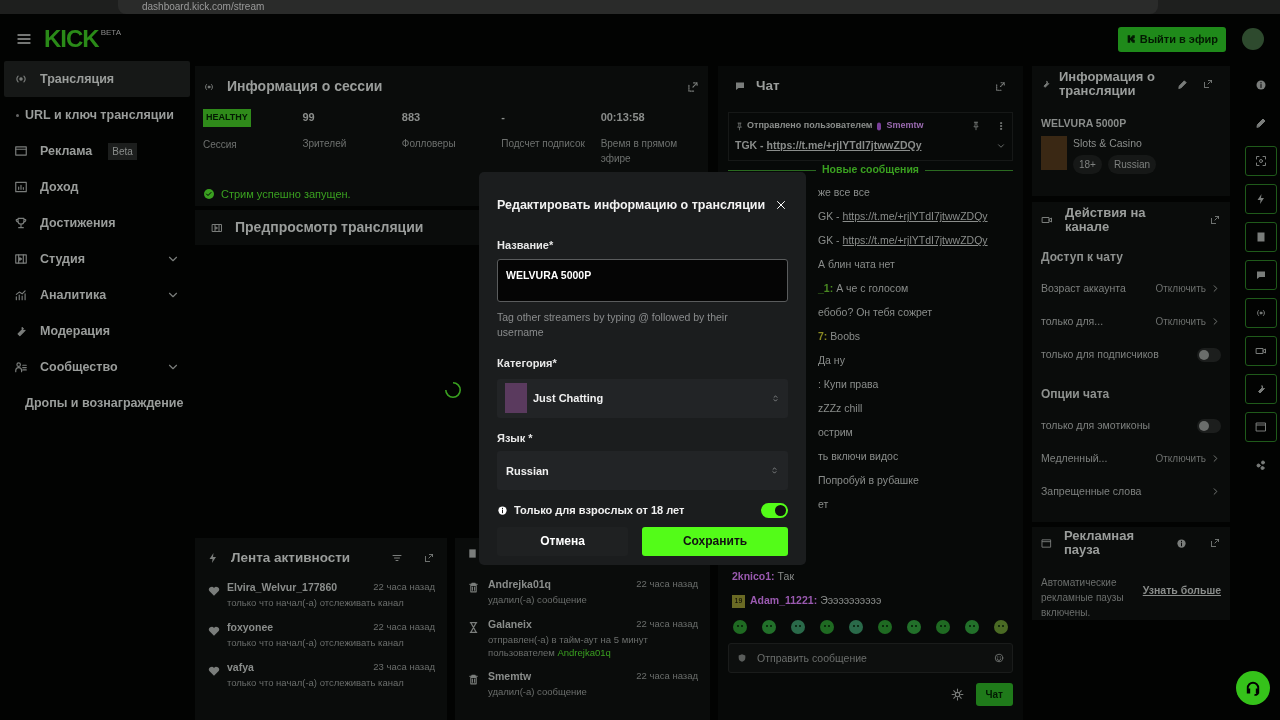 The image size is (1280, 720). What do you see at coordinates (1171, 39) in the screenshot?
I see `go-live-button: Выйти в эфир` at bounding box center [1171, 39].